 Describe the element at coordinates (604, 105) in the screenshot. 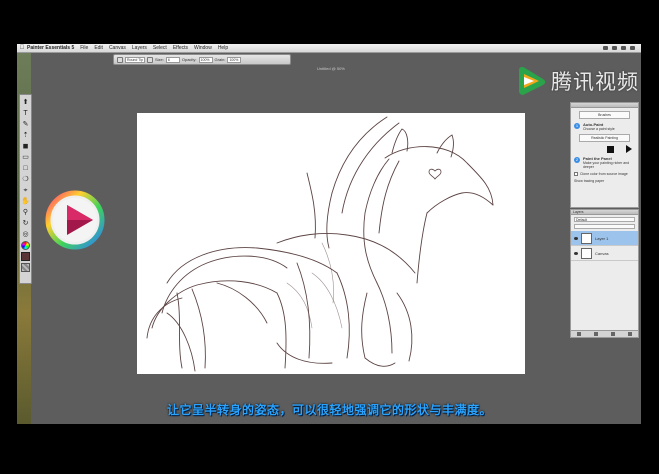

I see `panel-header` at that location.